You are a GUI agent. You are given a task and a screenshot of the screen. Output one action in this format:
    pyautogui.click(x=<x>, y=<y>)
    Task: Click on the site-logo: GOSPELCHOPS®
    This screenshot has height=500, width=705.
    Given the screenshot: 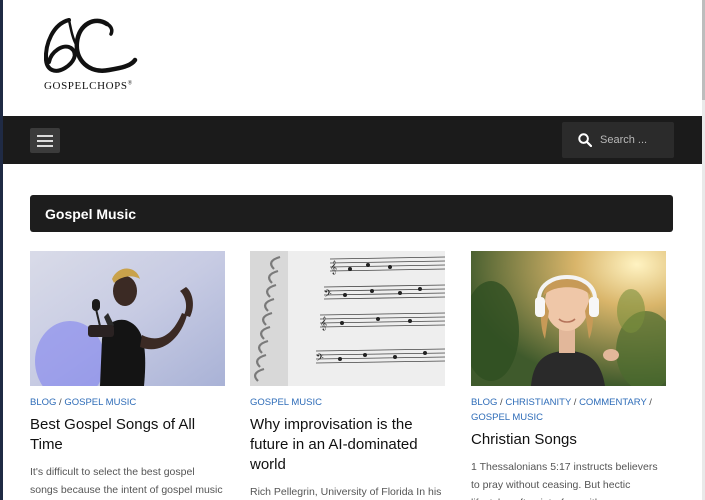 What is the action you would take?
    pyautogui.click(x=91, y=55)
    